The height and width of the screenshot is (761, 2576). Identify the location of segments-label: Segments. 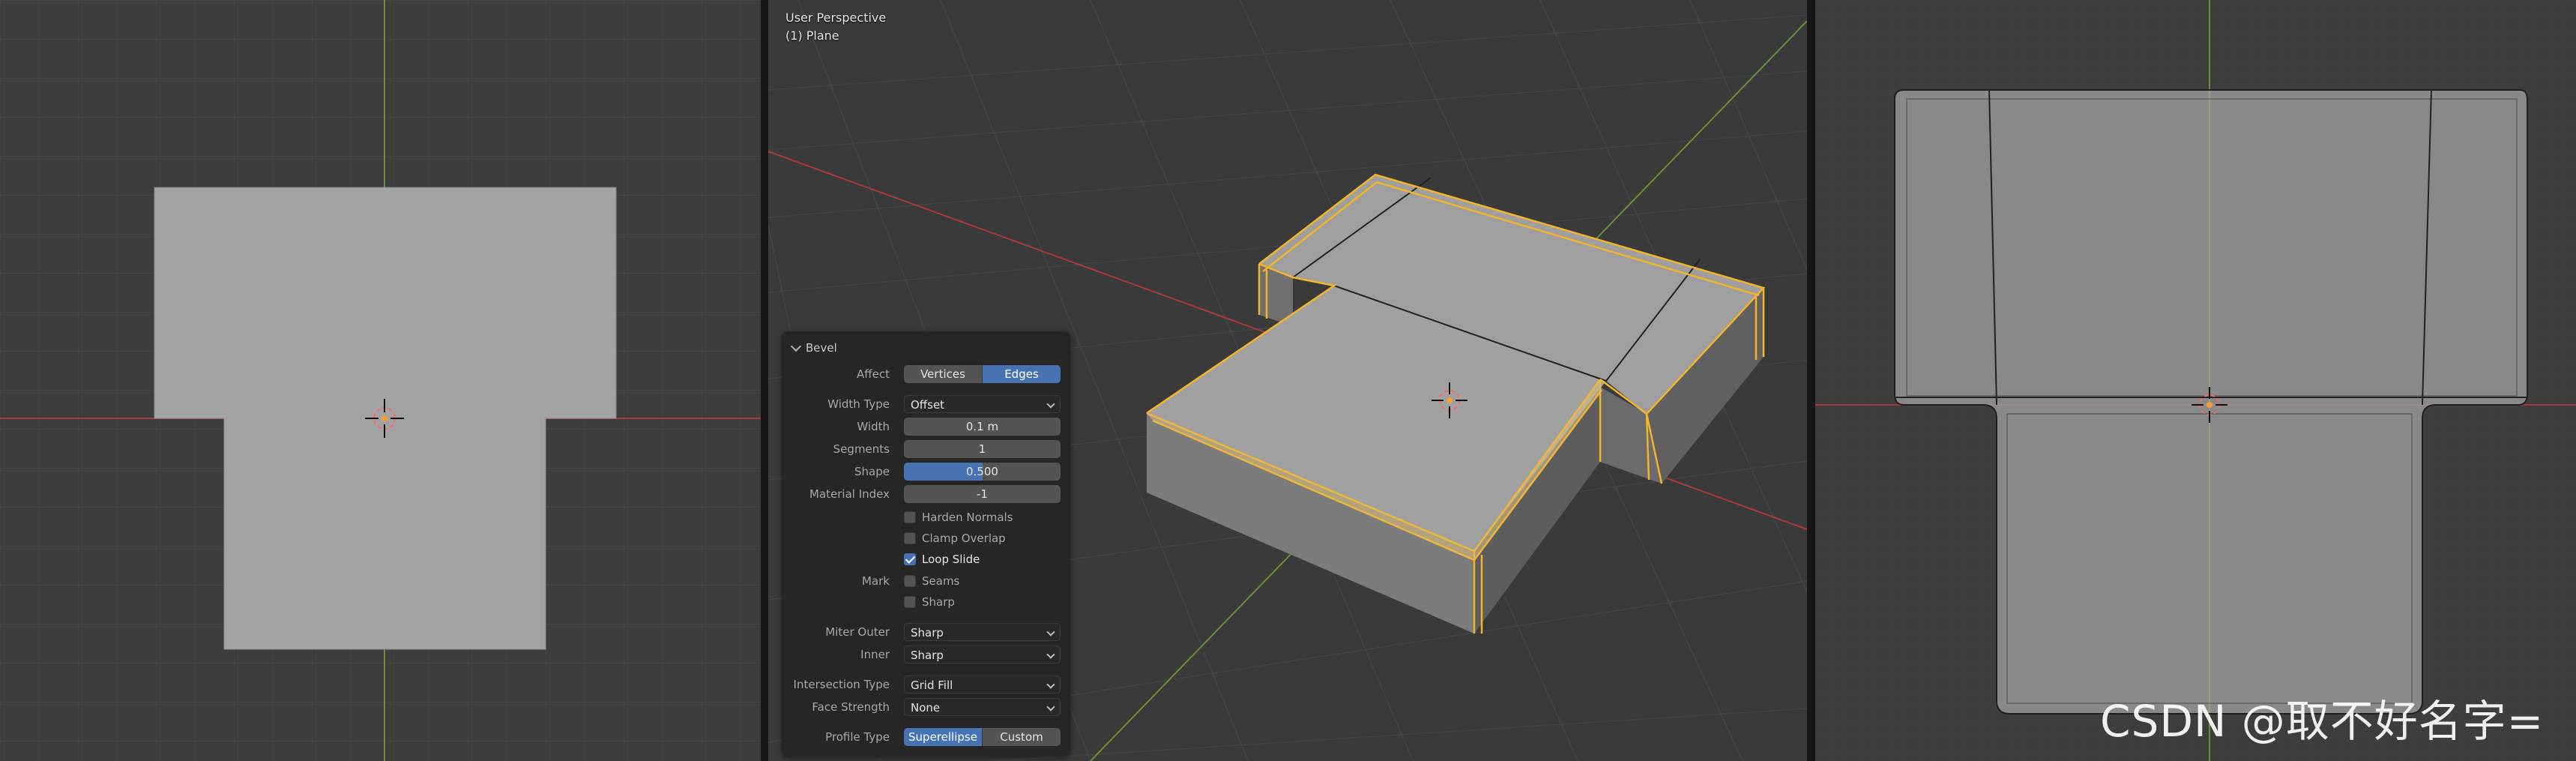
(861, 449).